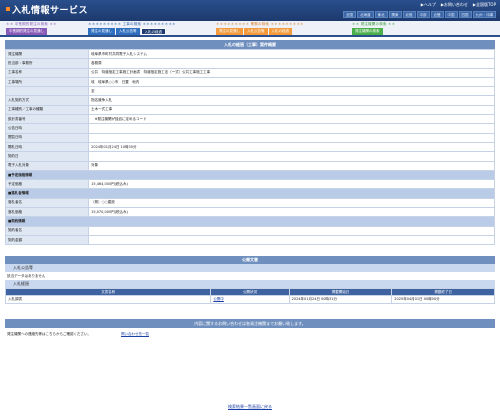 The image size is (500, 420). What do you see at coordinates (101, 31) in the screenshot?
I see `tab-construction-outlook: 発注の見通し` at bounding box center [101, 31].